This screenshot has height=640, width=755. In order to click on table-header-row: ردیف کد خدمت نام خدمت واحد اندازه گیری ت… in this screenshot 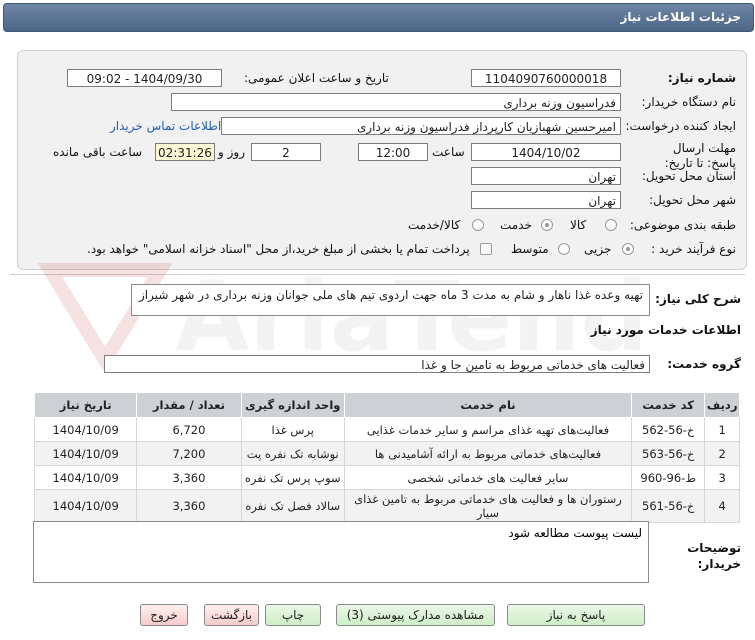, I will do `click(386, 405)`.